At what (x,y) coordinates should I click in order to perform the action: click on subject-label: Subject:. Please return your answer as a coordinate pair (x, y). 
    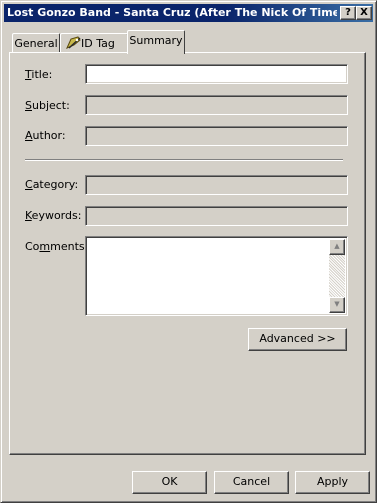
    Looking at the image, I should click on (47, 105).